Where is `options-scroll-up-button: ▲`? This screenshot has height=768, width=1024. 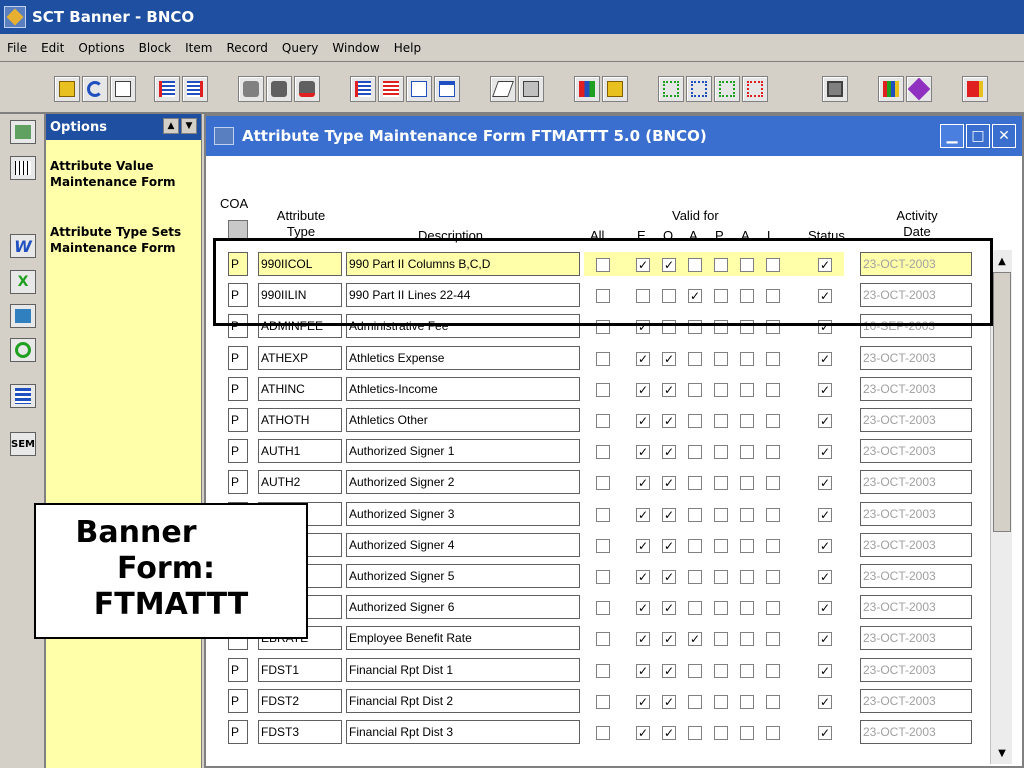 options-scroll-up-button: ▲ is located at coordinates (171, 126).